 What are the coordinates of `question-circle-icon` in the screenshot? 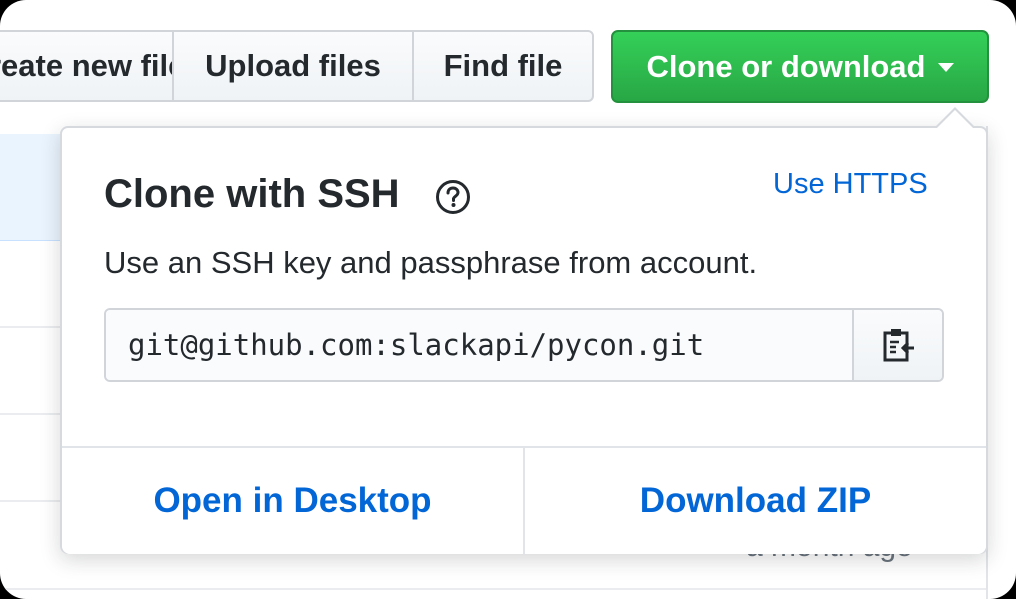 It's located at (453, 197).